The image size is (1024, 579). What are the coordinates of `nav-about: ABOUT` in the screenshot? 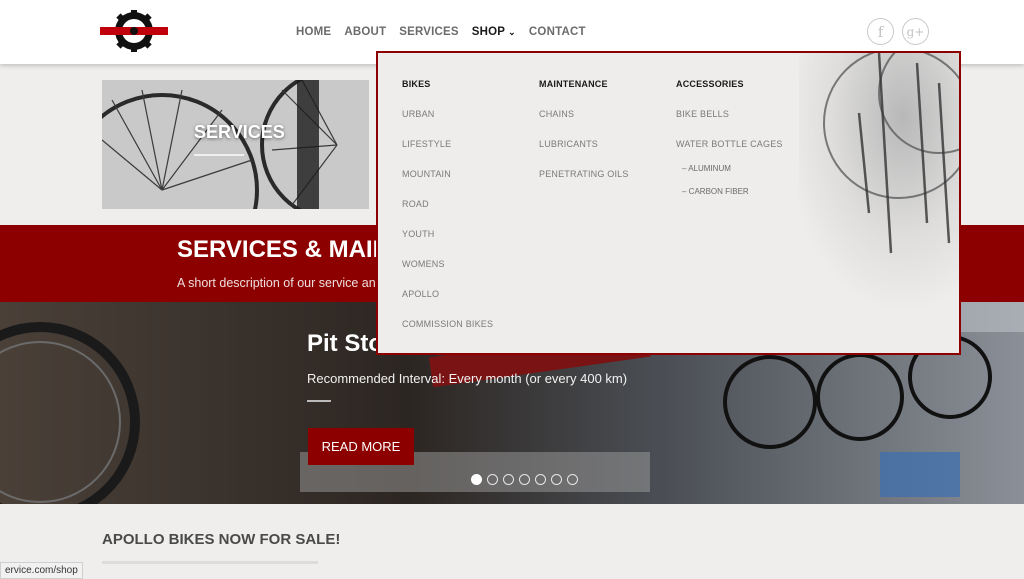 It's located at (365, 32).